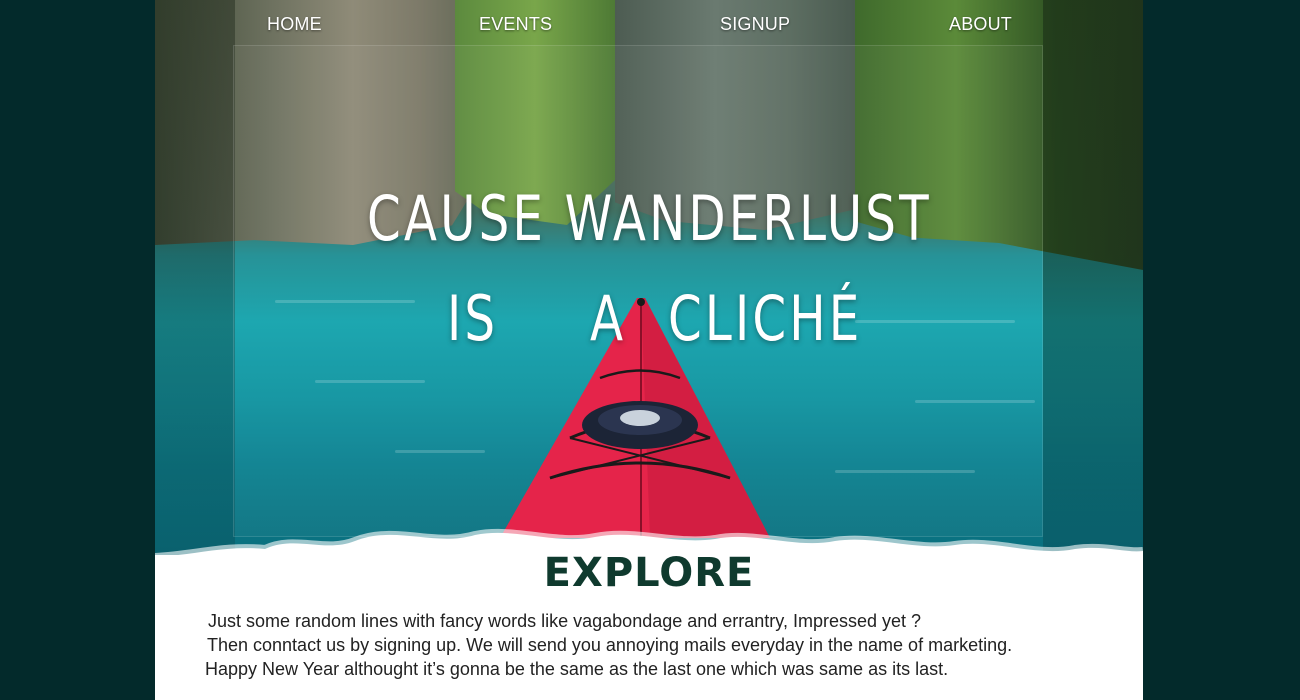 This screenshot has height=700, width=1300. Describe the element at coordinates (195, 277) in the screenshot. I see `hero-side-panel-left` at that location.